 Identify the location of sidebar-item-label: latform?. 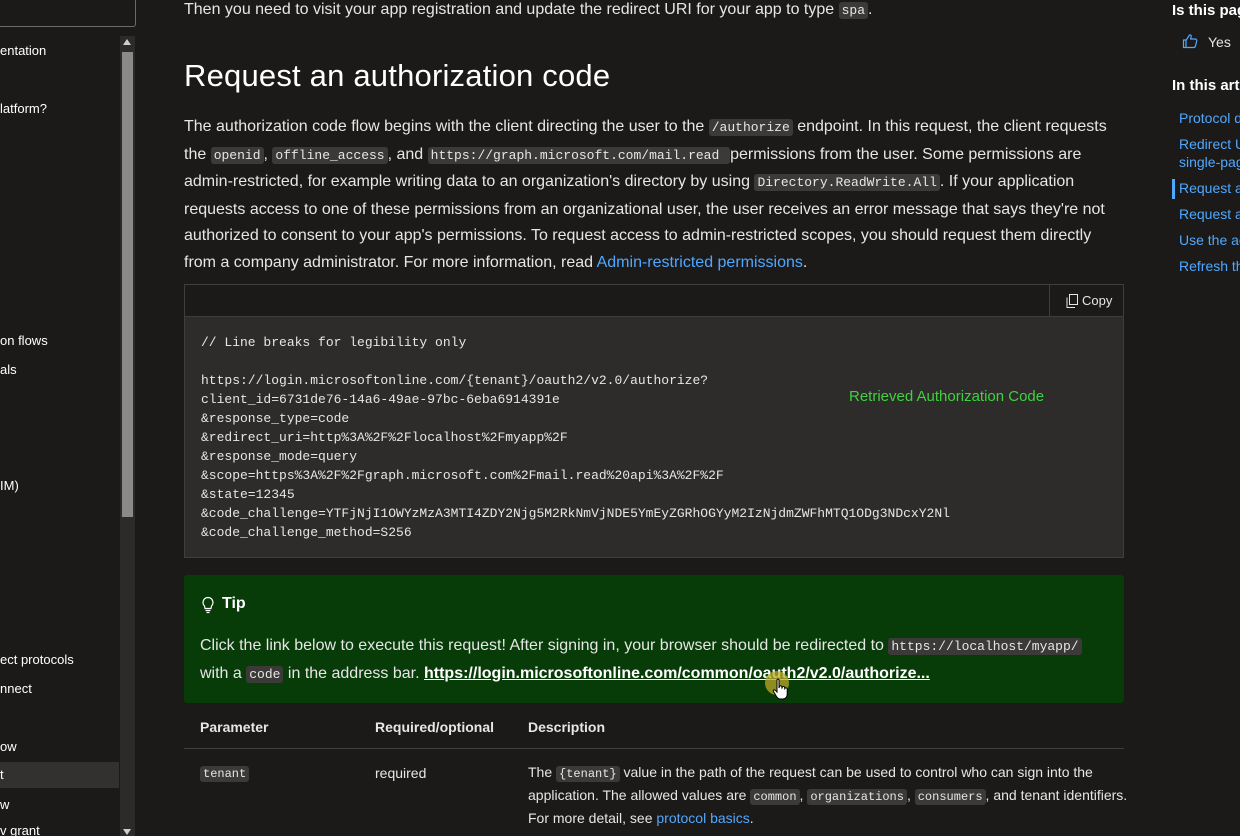
(23, 108).